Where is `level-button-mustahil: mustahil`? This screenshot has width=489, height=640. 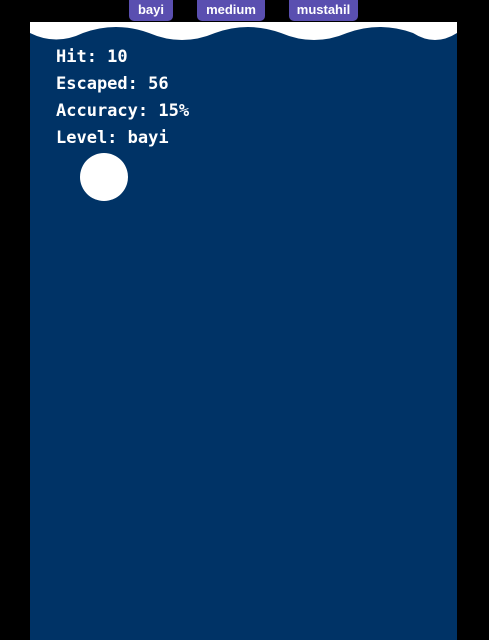 level-button-mustahil: mustahil is located at coordinates (323, 10).